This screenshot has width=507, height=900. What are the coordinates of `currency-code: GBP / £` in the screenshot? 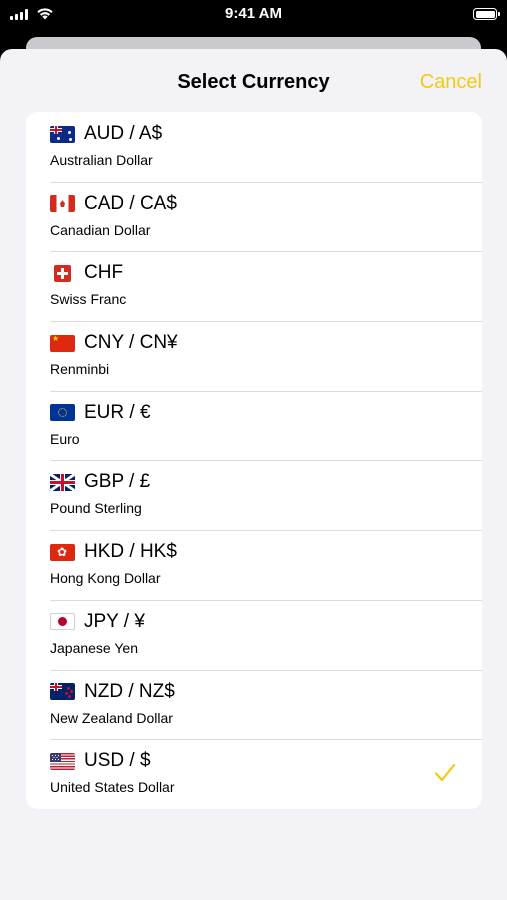 It's located at (117, 482).